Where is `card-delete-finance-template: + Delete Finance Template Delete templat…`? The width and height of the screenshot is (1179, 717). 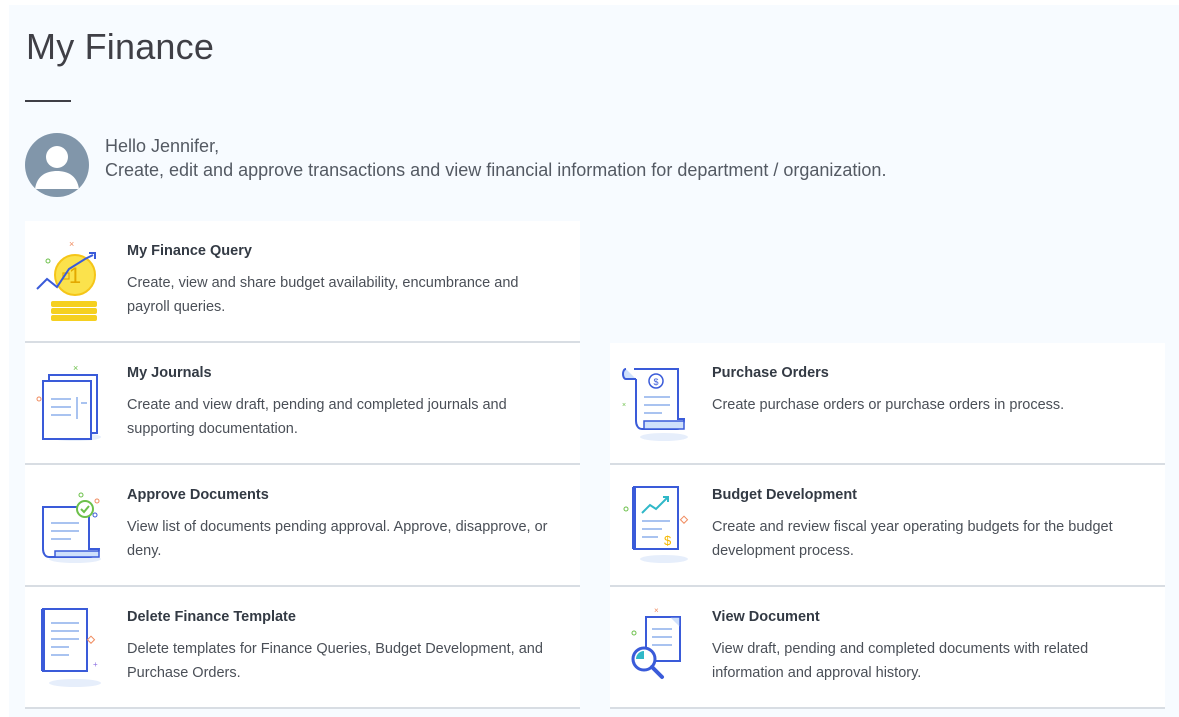 card-delete-finance-template: + Delete Finance Template Delete templat… is located at coordinates (302, 648).